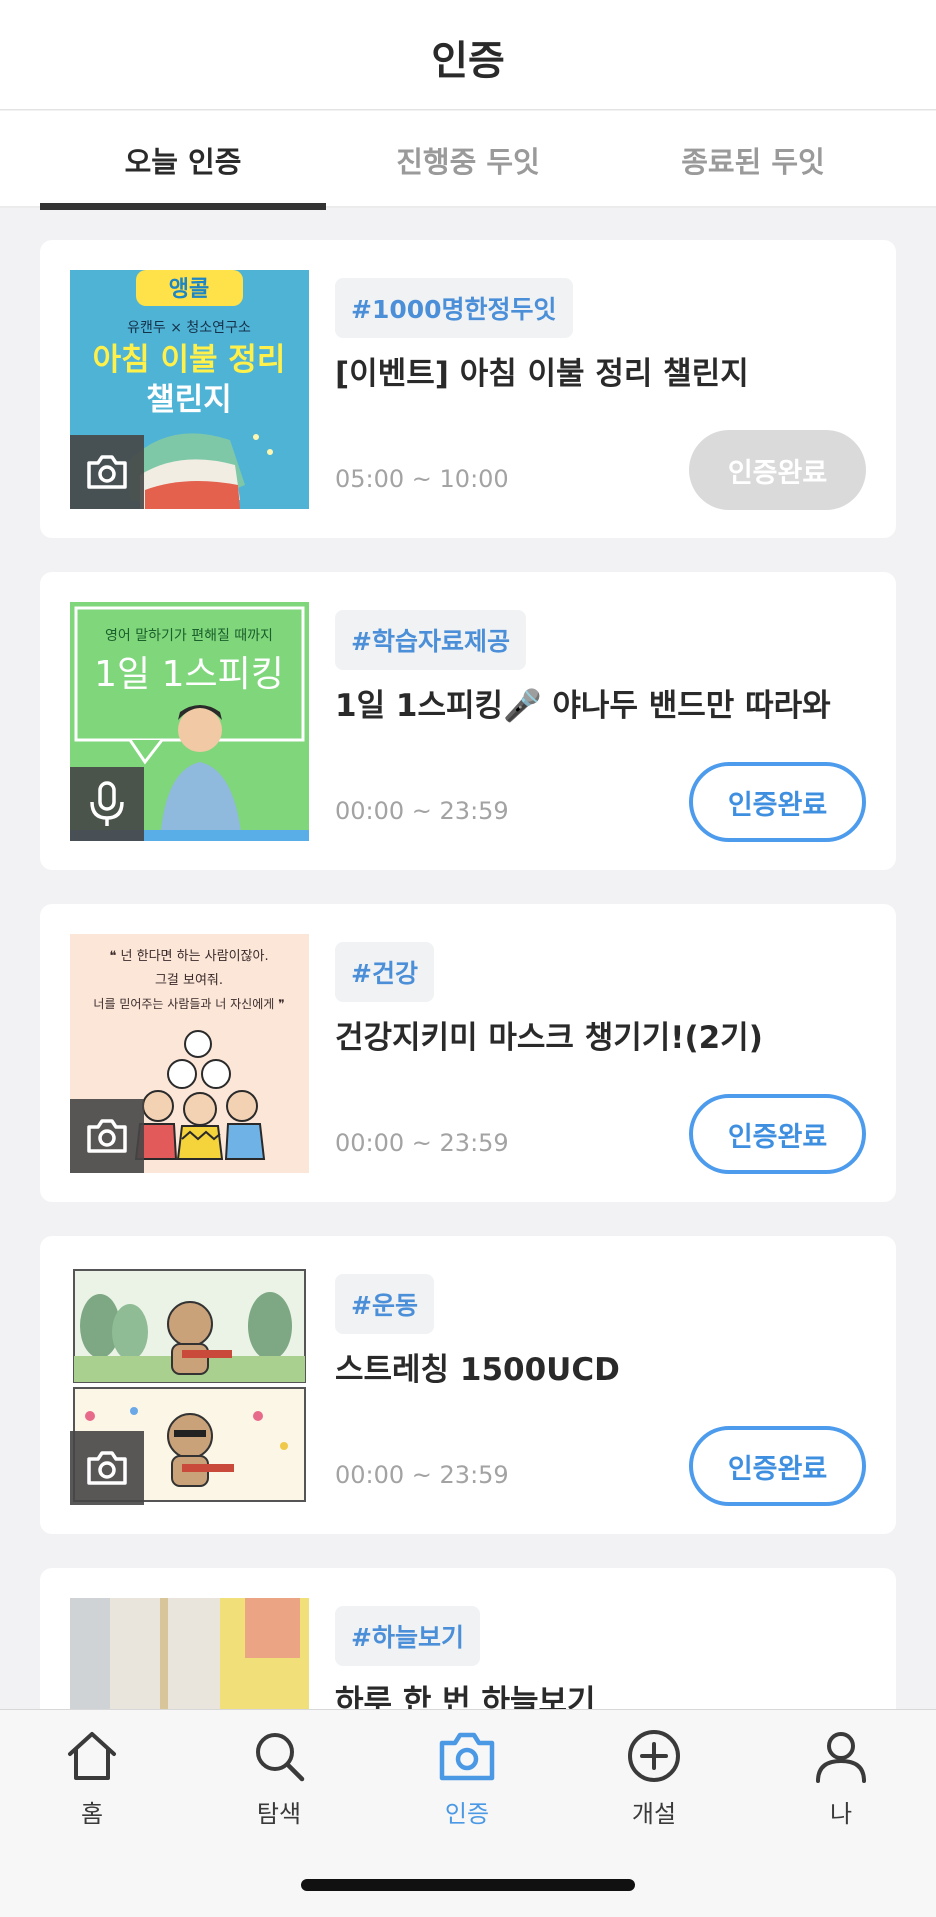 Image resolution: width=936 pixels, height=1917 pixels. I want to click on tab-today-verification: 오늘 인증, so click(183, 160).